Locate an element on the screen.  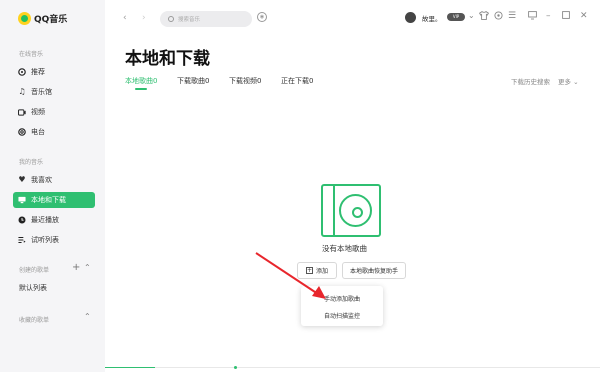
empty-state-text: 没有本地歌曲 is located at coordinates (344, 248).